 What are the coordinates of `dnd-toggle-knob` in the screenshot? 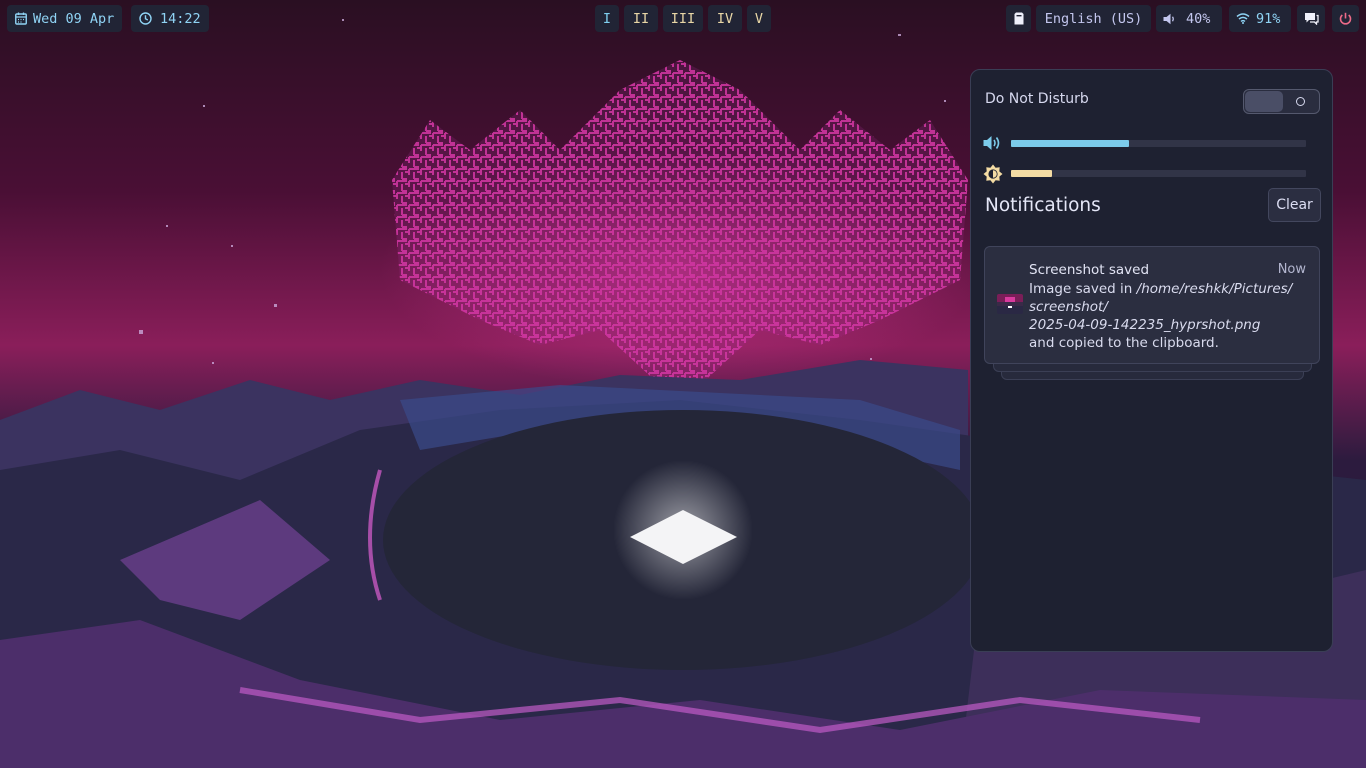 It's located at (1264, 101).